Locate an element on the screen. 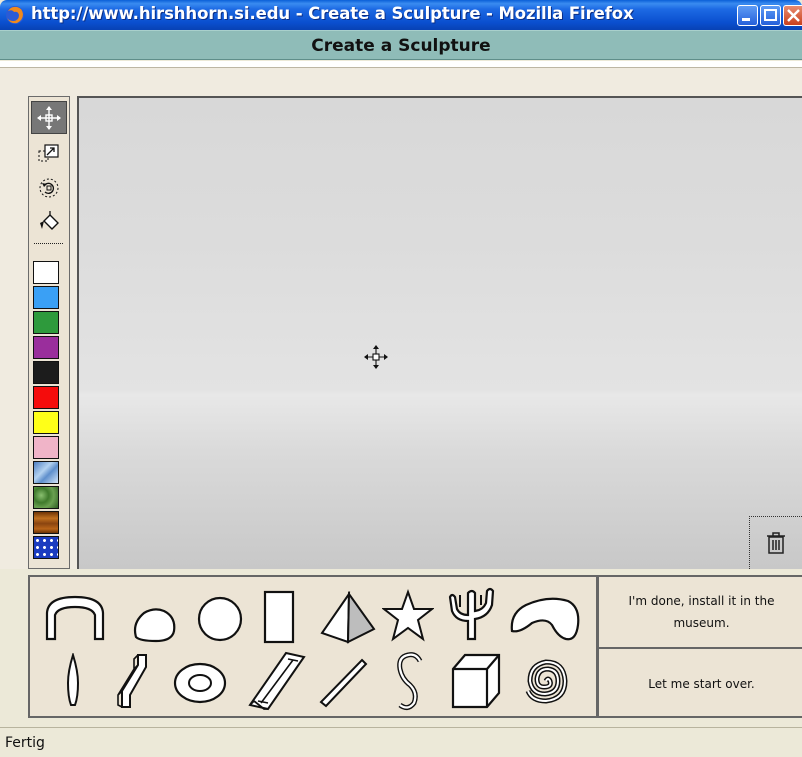 This screenshot has width=802, height=757. color-swatch-pink is located at coordinates (46, 447).